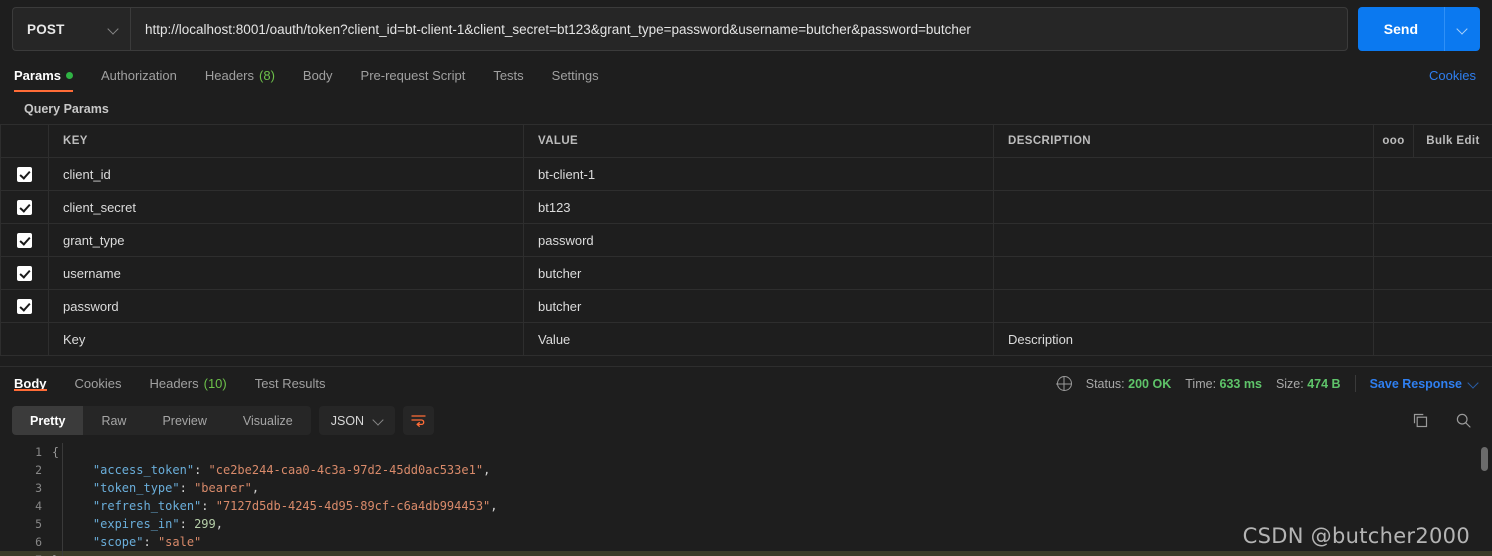 The height and width of the screenshot is (556, 1492). What do you see at coordinates (24, 141) in the screenshot?
I see `select-all-header` at bounding box center [24, 141].